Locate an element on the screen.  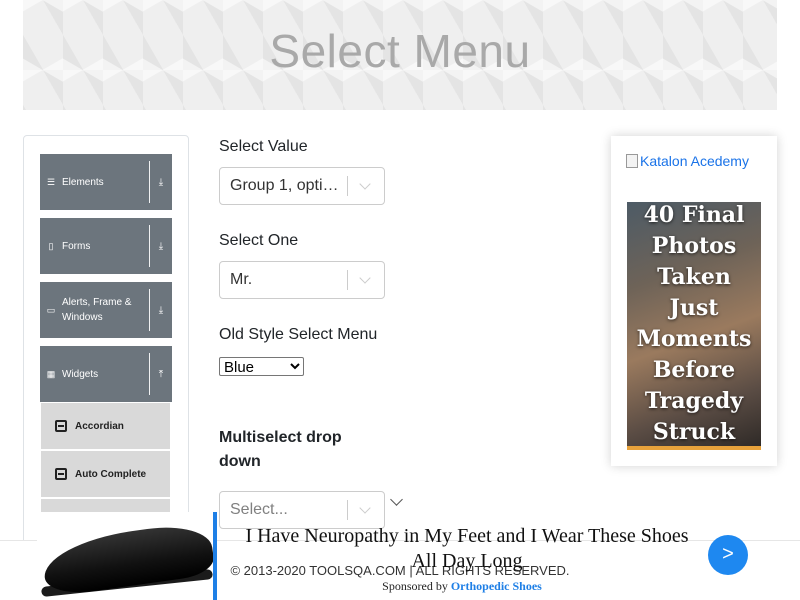
ad-sponsor-line: Sponsored by Orthopedic Shoes is located at coordinates (462, 586).